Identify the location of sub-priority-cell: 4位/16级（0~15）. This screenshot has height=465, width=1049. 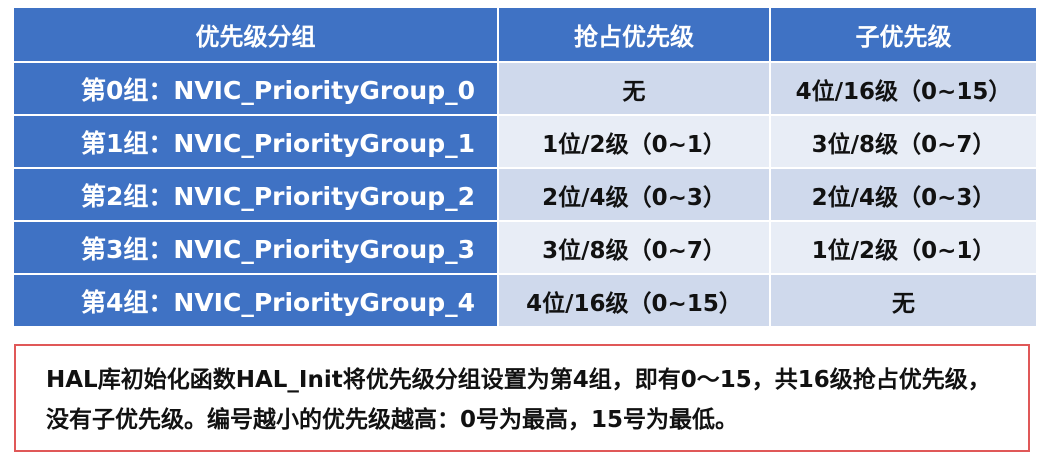
(903, 88).